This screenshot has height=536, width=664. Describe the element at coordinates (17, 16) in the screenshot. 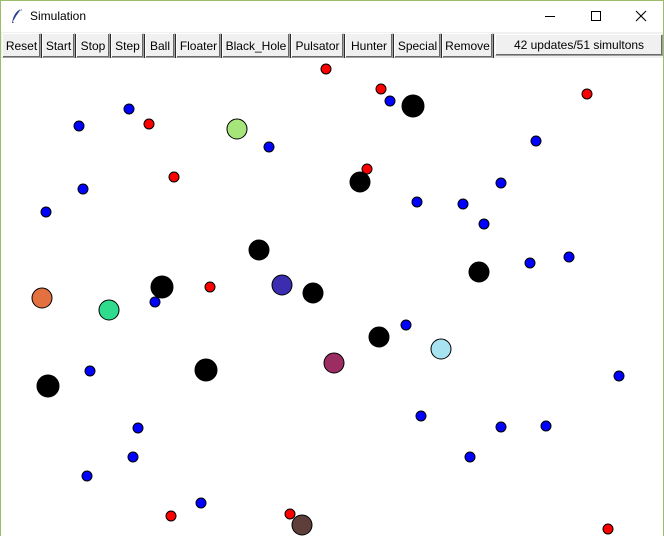

I see `feather-icon` at that location.